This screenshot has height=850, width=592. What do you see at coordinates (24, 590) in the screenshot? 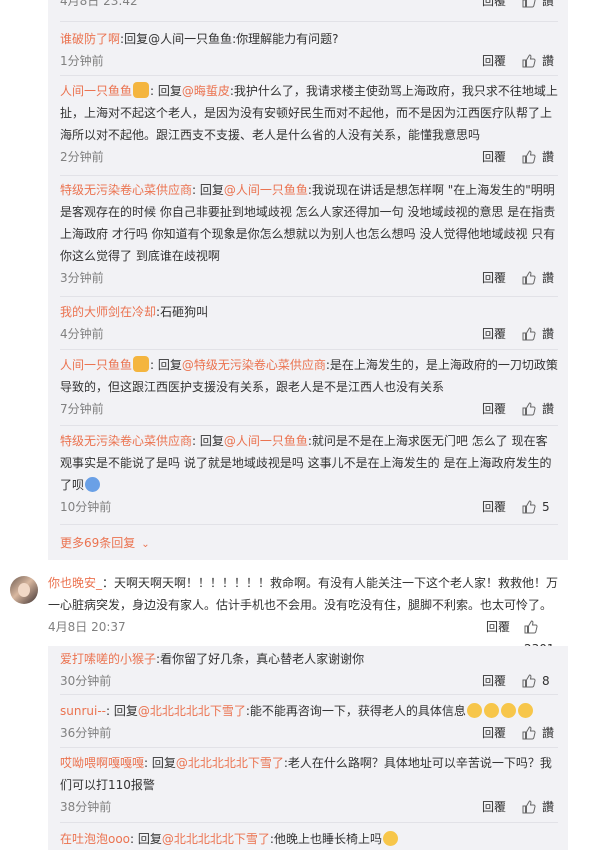
I see `avatar` at bounding box center [24, 590].